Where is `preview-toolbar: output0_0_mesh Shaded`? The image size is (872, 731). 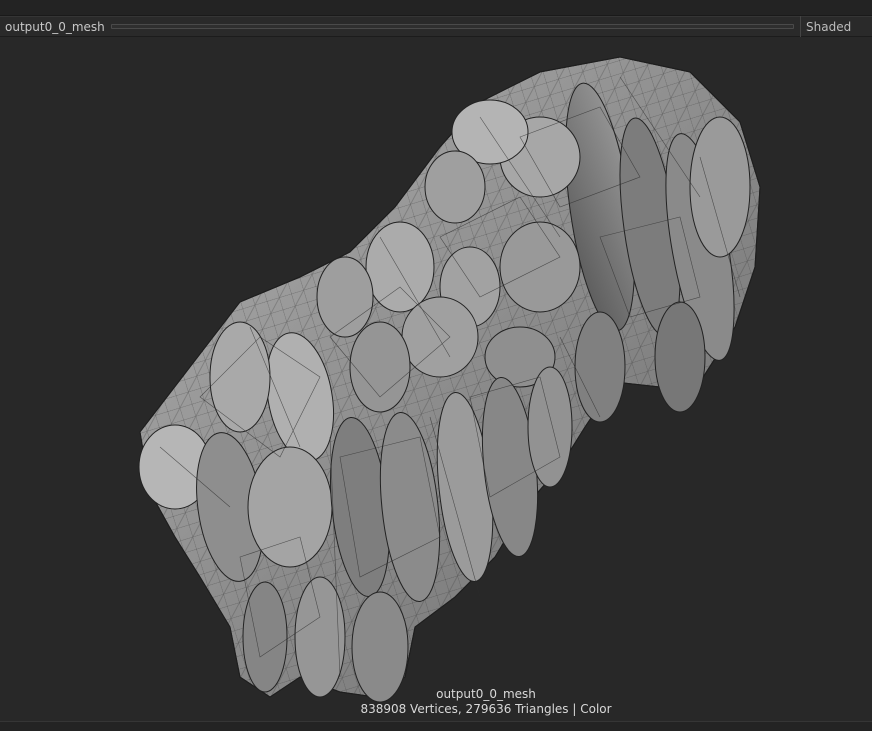 preview-toolbar: output0_0_mesh Shaded is located at coordinates (436, 26).